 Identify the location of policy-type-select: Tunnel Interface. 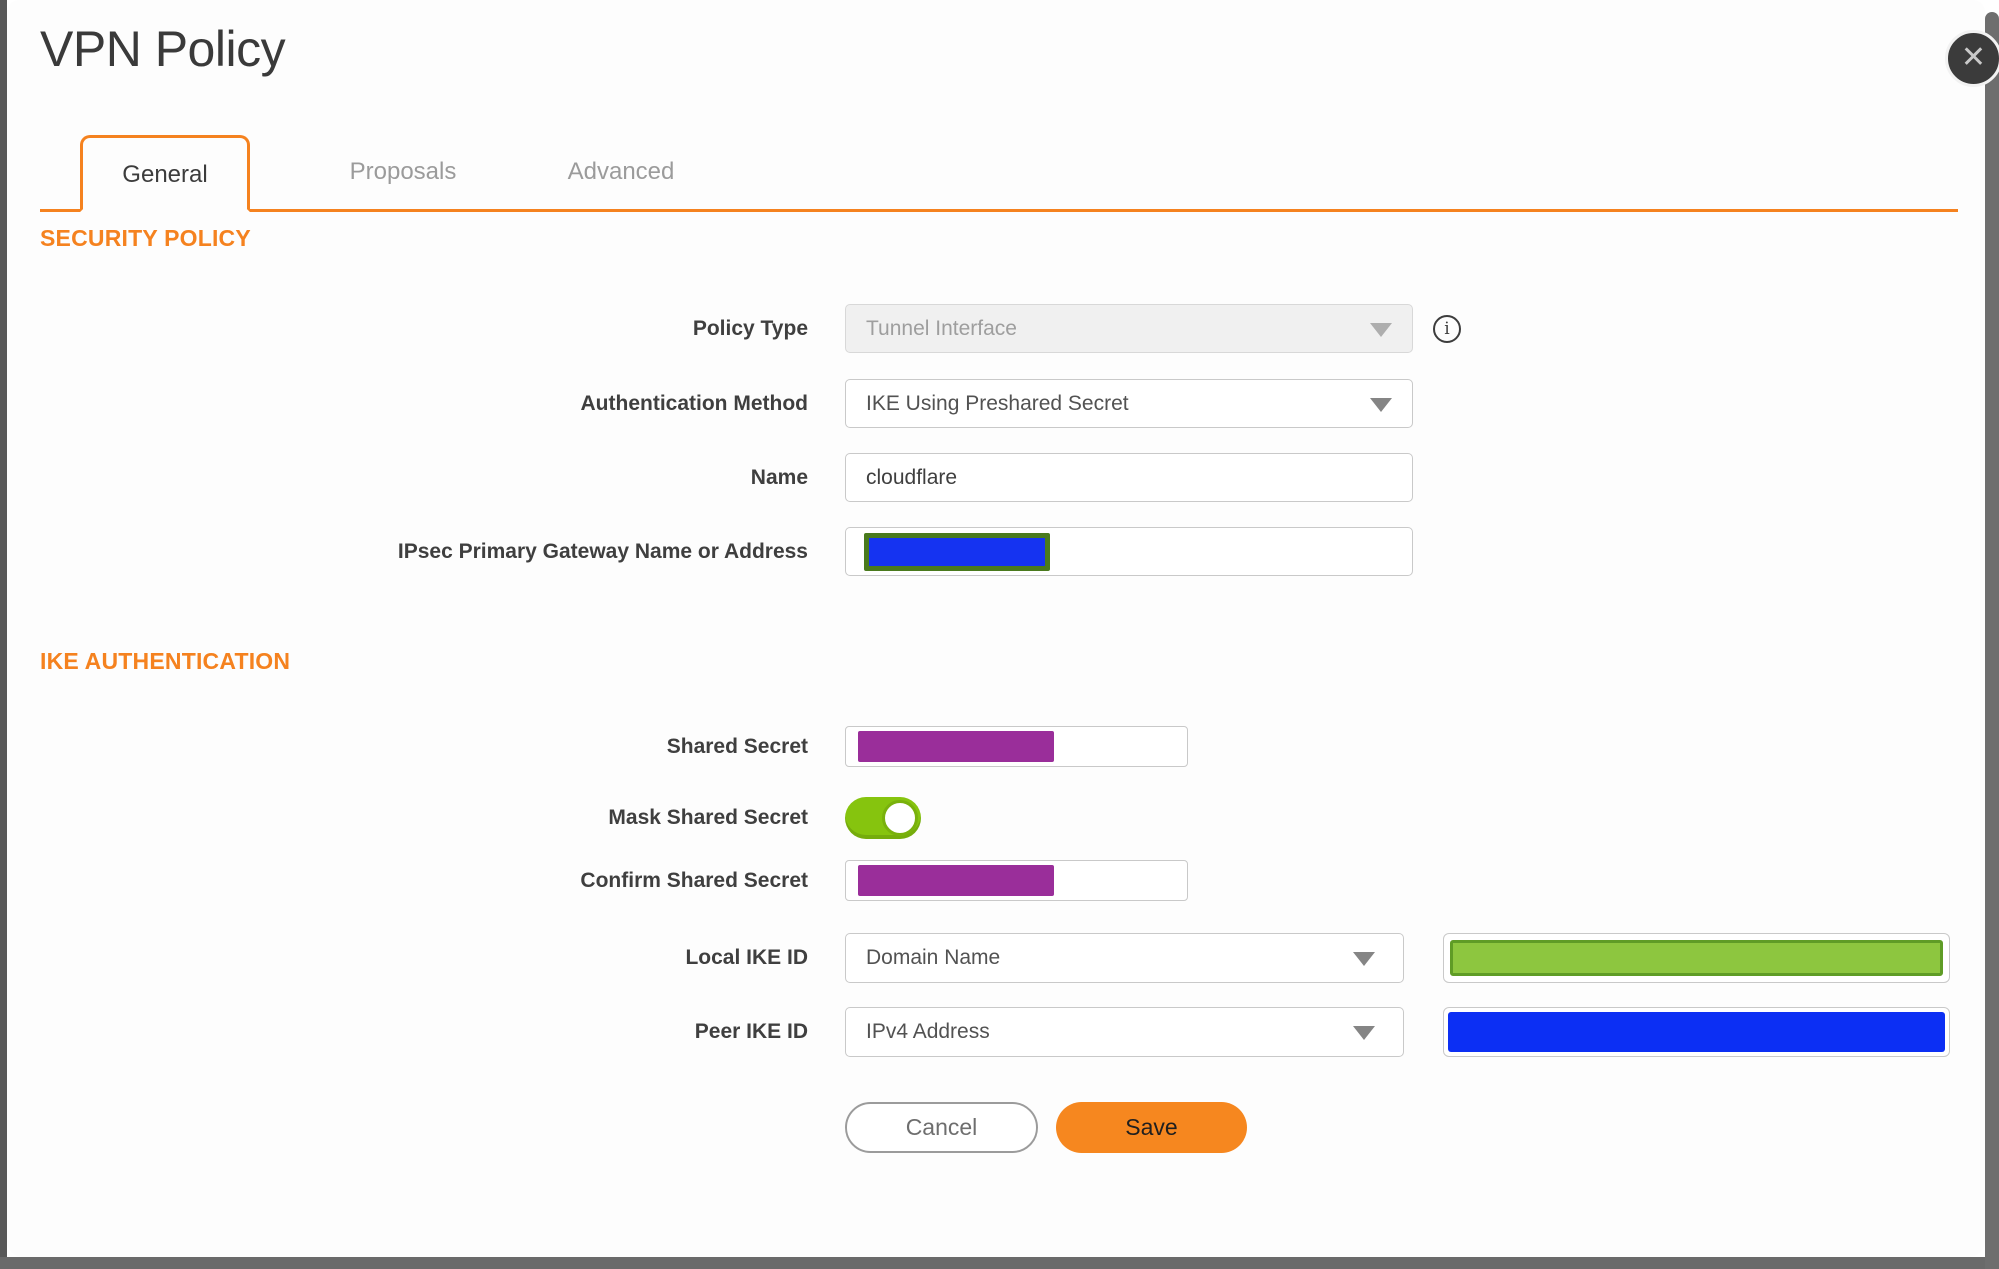
(1129, 328).